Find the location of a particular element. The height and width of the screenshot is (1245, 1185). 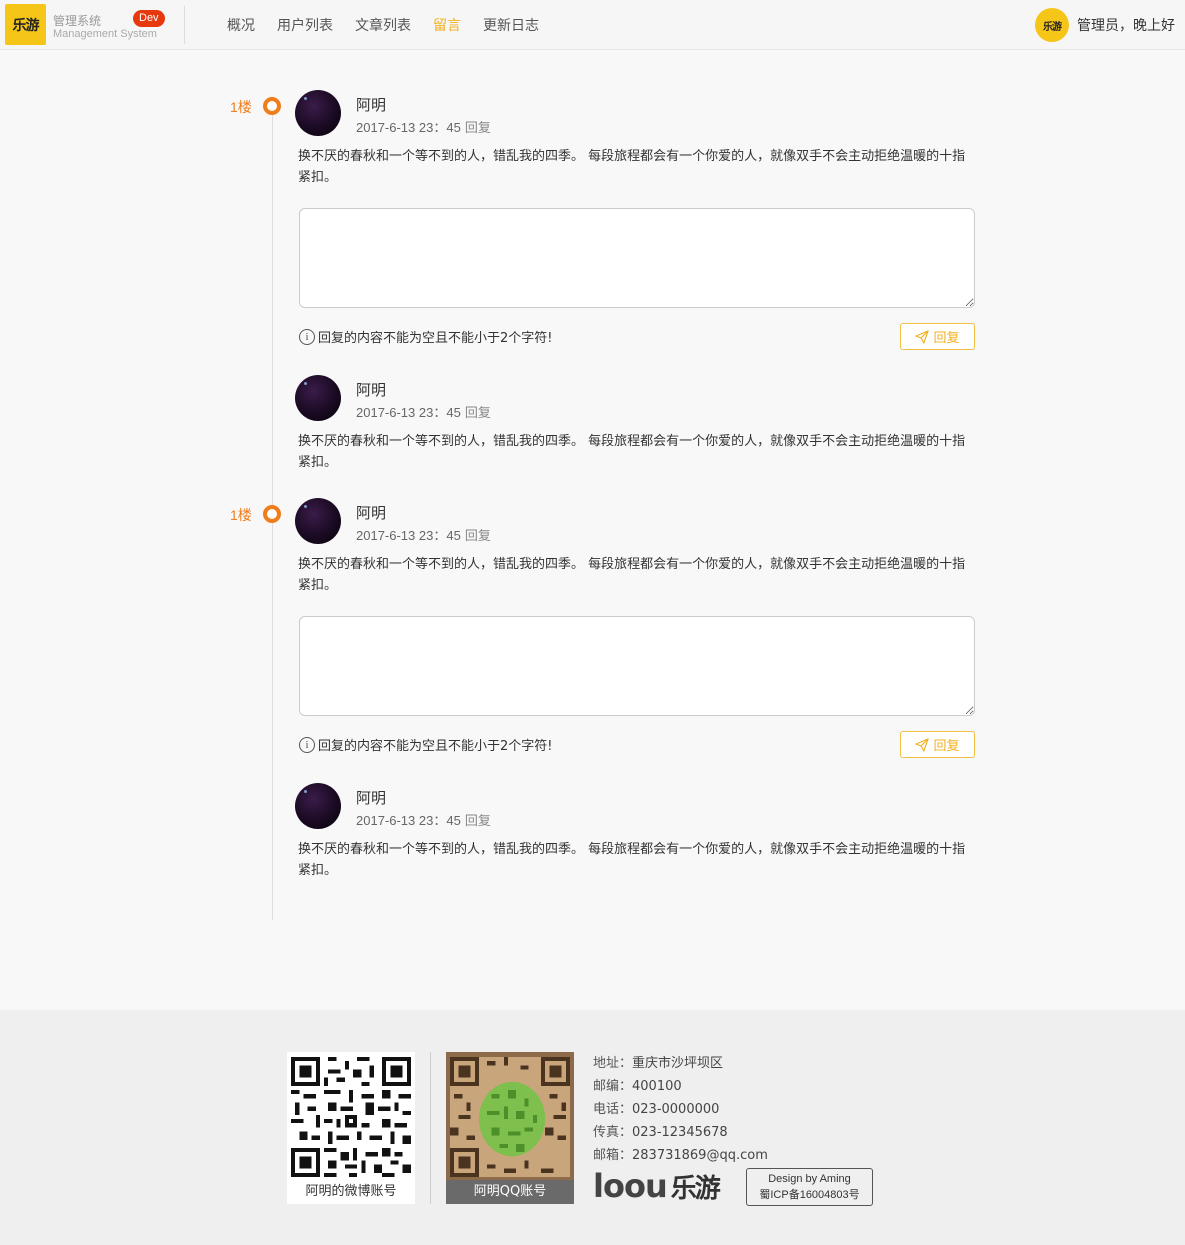

contact-email: 邮箱： 283731869@qq.com is located at coordinates (680, 1155).